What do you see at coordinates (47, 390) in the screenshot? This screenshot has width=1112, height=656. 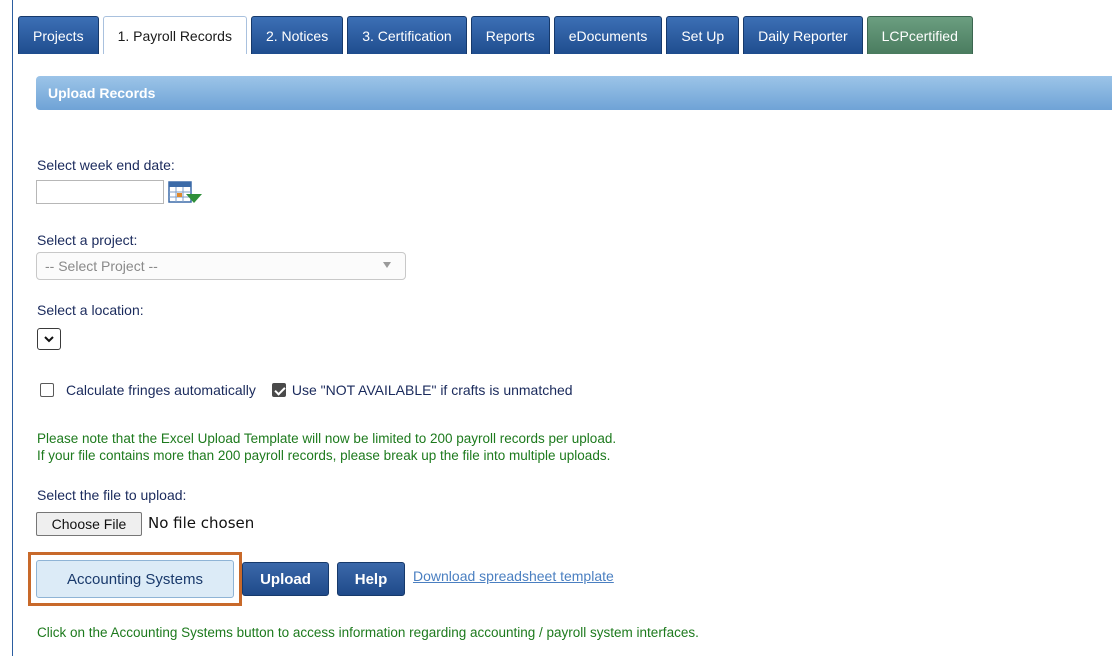 I see `calc-fringes-checkbox` at bounding box center [47, 390].